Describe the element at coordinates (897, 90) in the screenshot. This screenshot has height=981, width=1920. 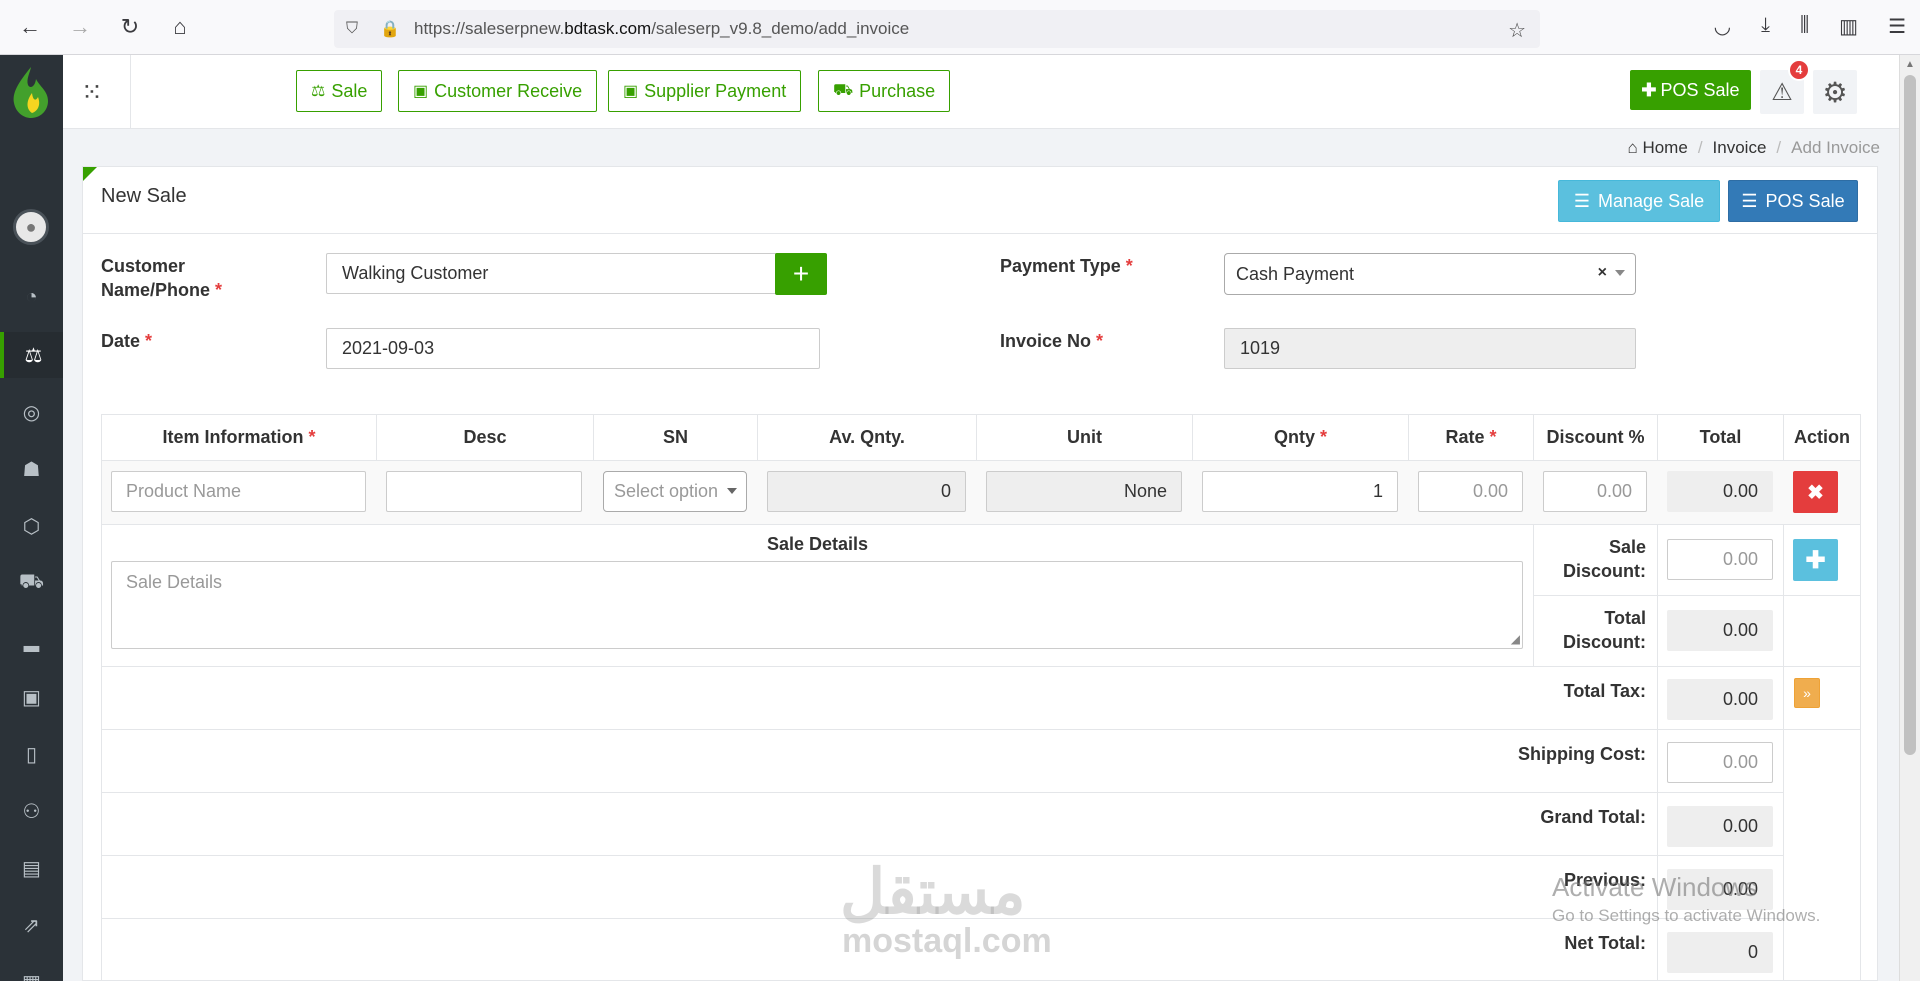
I see `quick-purchase-label: Purchase` at that location.